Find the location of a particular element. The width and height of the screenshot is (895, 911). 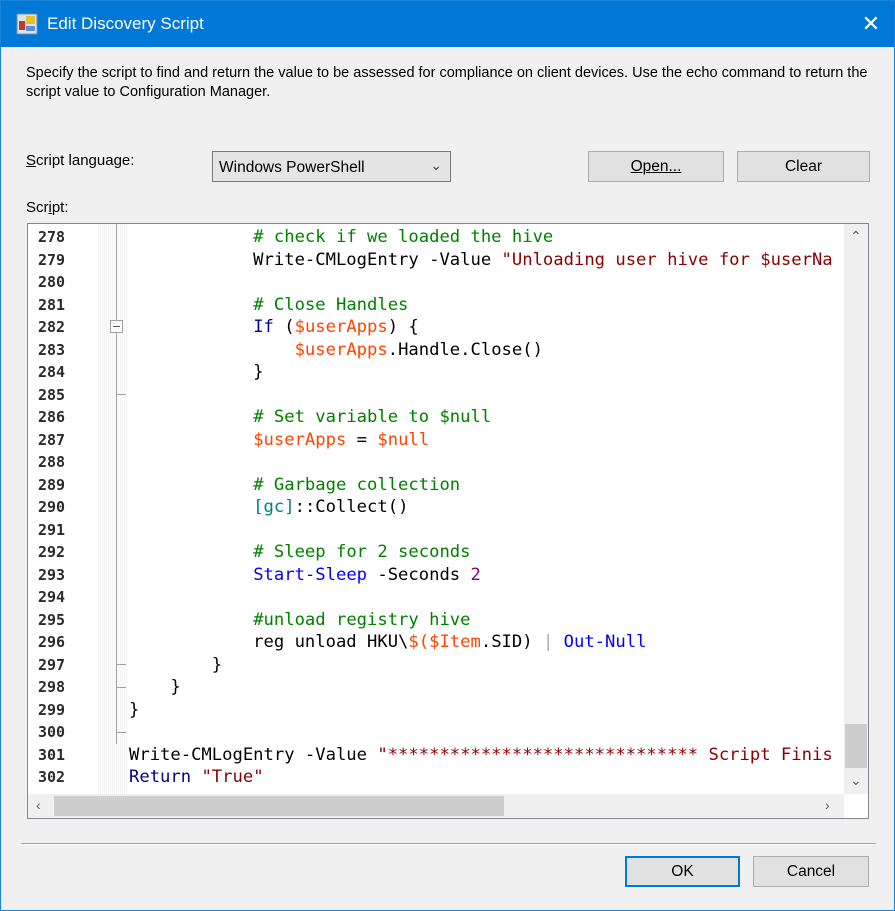

line-number: 287 is located at coordinates (52, 439).